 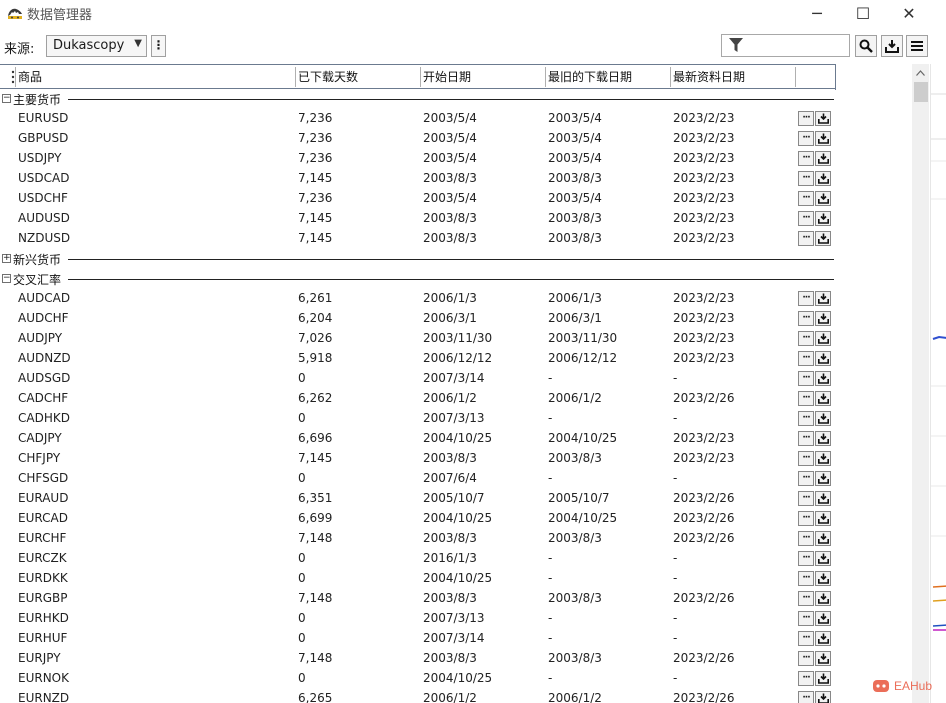 What do you see at coordinates (418, 139) in the screenshot?
I see `table-row: GBPUSD 7,236 2003/5/4 2003/5/4 2023/2/23 ···` at bounding box center [418, 139].